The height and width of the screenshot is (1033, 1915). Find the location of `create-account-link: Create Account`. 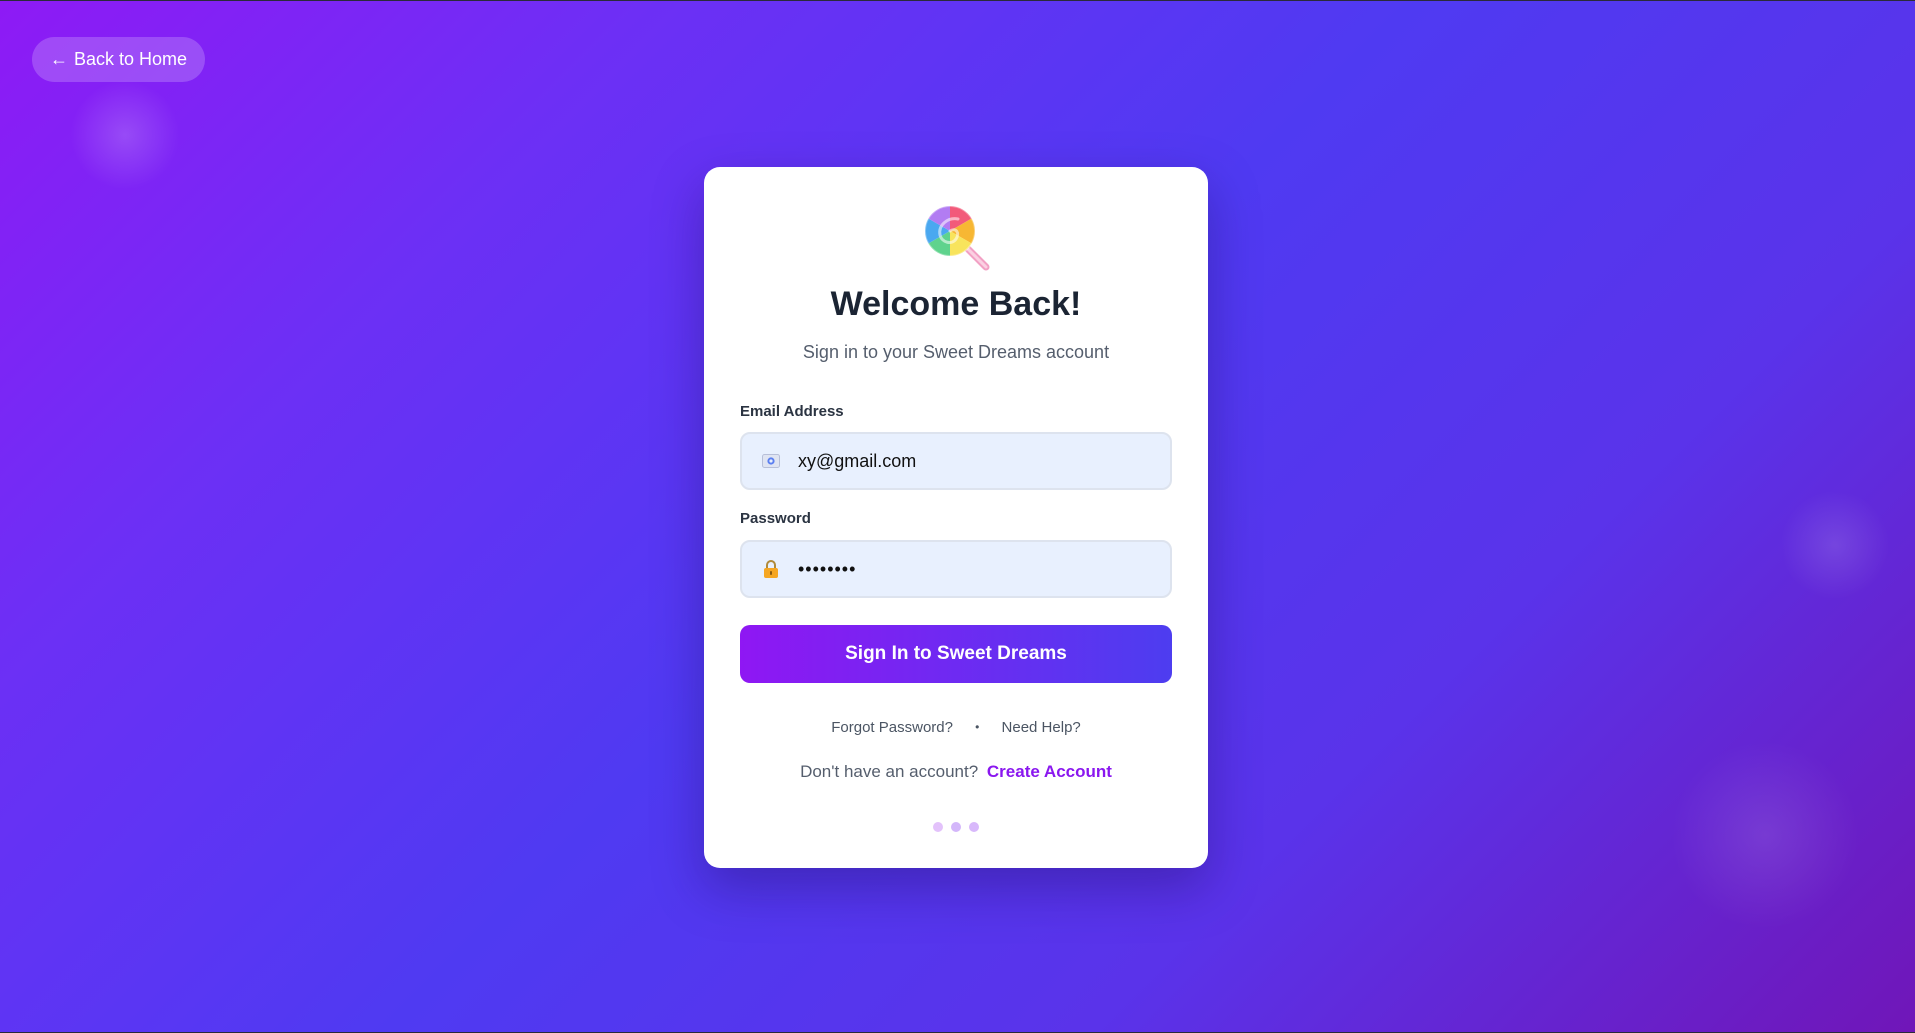

create-account-link: Create Account is located at coordinates (1049, 771).